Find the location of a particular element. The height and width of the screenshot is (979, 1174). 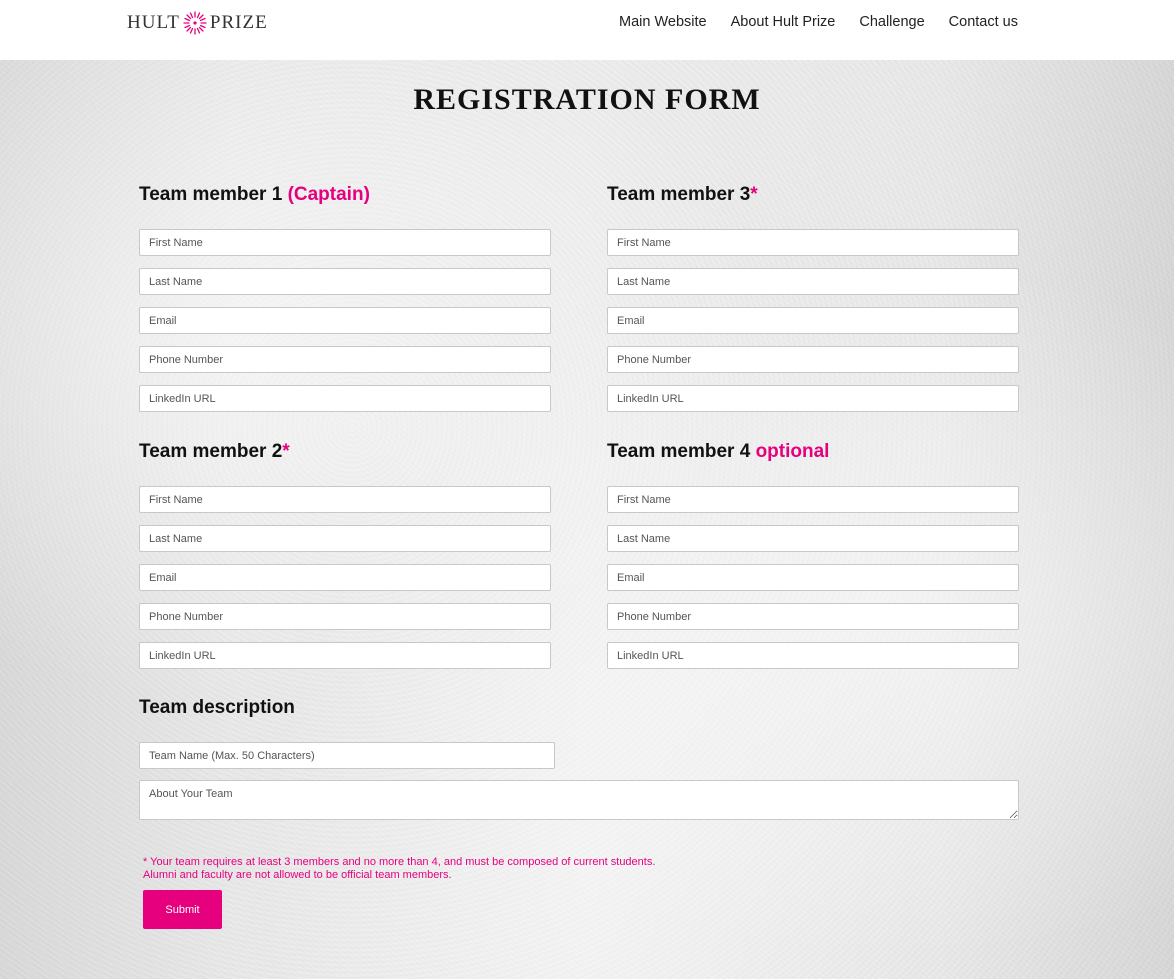

nav-main-website: Main Website is located at coordinates (663, 22).